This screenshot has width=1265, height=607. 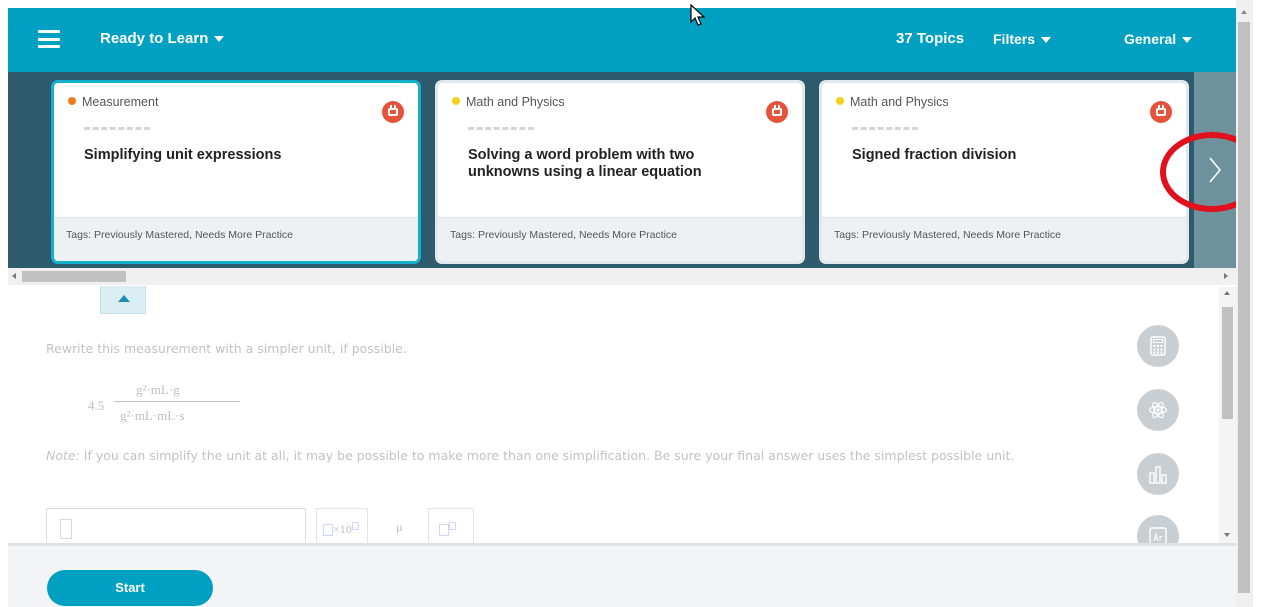 I want to click on science-button, so click(x=1158, y=410).